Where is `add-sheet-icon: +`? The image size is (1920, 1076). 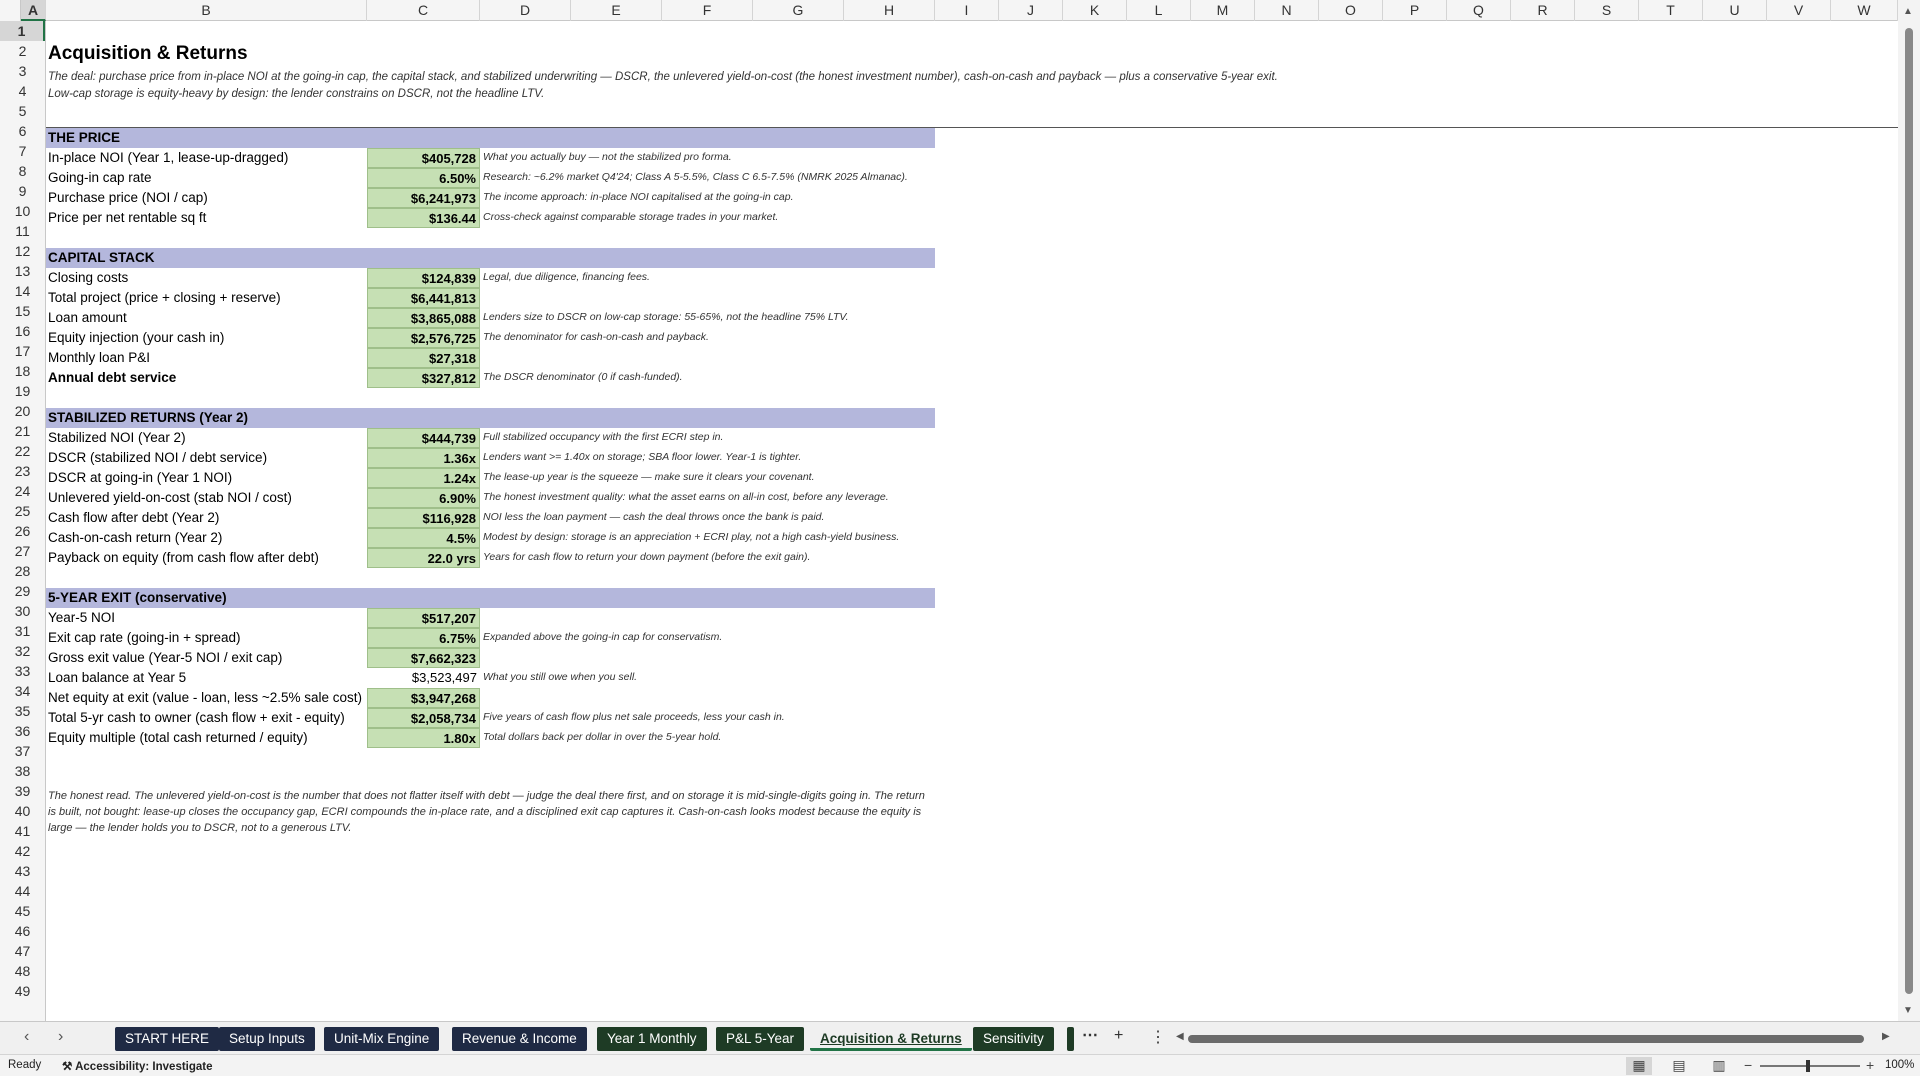
add-sheet-icon: + is located at coordinates (1118, 1036).